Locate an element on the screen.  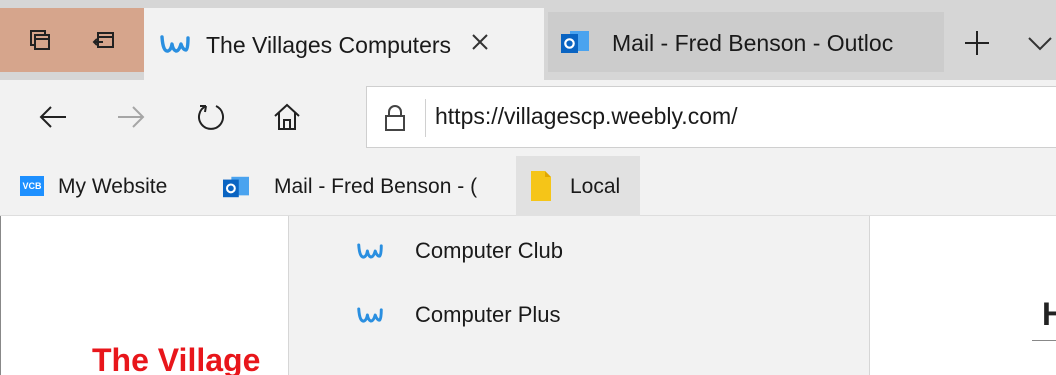
page-right-rule is located at coordinates (1044, 340).